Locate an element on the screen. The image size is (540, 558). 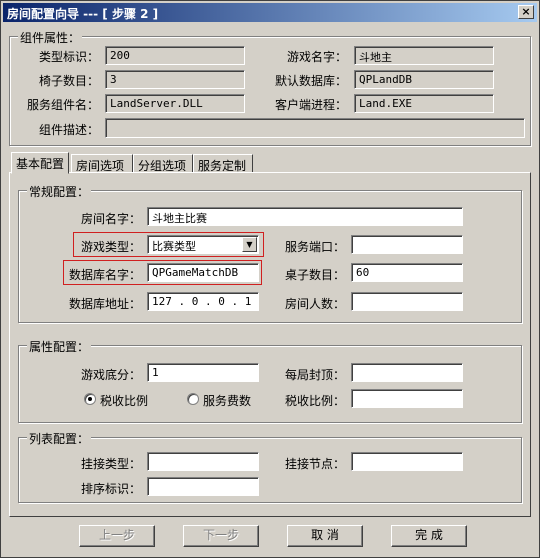
chair-count-label: 椅子数目： is located at coordinates (69, 81).